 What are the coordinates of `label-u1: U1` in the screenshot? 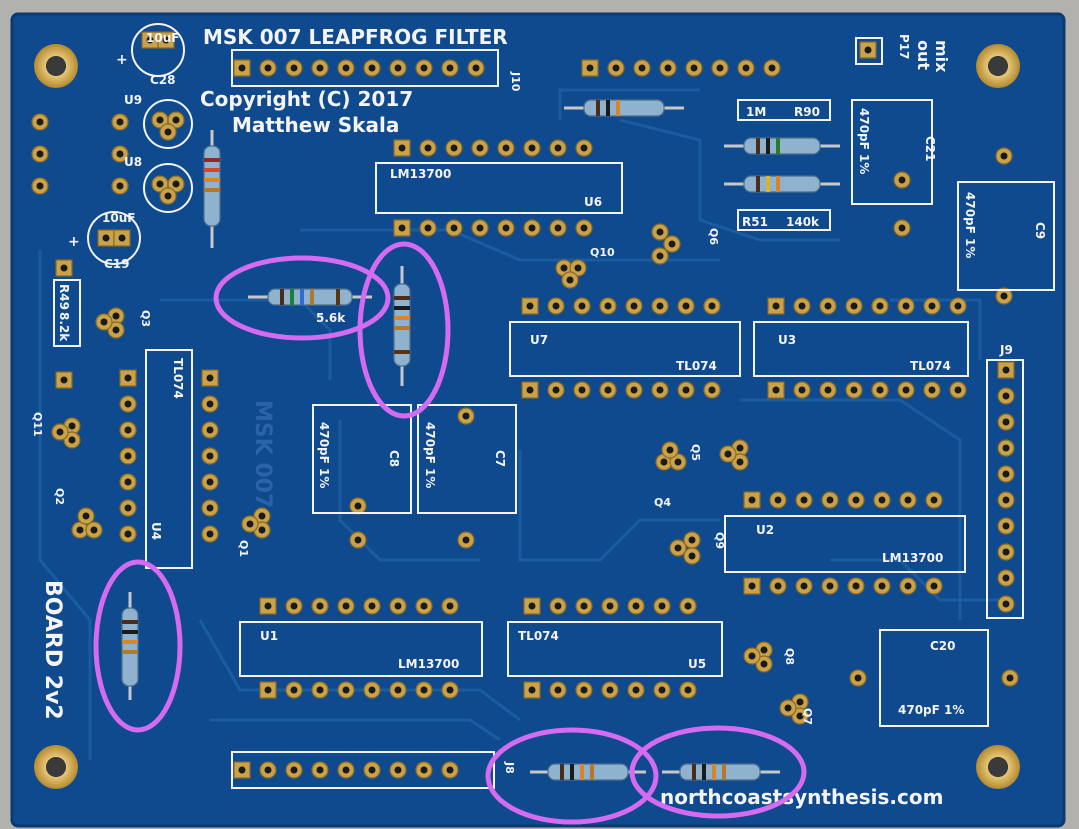 It's located at (269, 636).